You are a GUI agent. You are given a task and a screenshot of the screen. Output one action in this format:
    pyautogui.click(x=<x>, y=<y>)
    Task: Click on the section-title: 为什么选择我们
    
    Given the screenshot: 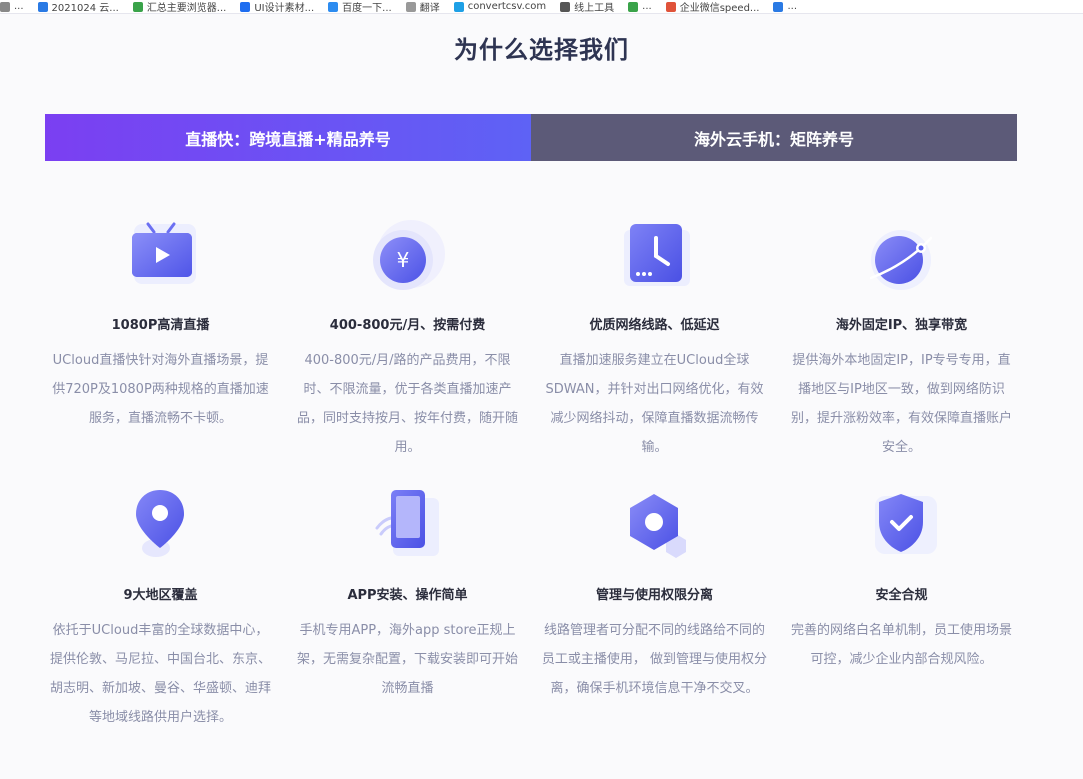 What is the action you would take?
    pyautogui.click(x=541, y=50)
    